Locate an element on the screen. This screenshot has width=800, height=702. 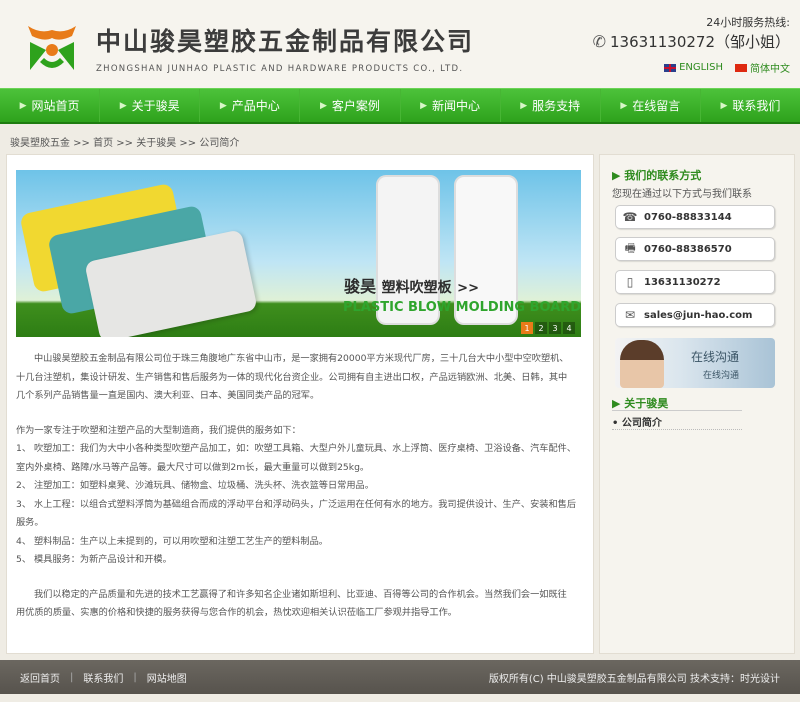
nav-item-label: 服务支持 is located at coordinates (556, 106).